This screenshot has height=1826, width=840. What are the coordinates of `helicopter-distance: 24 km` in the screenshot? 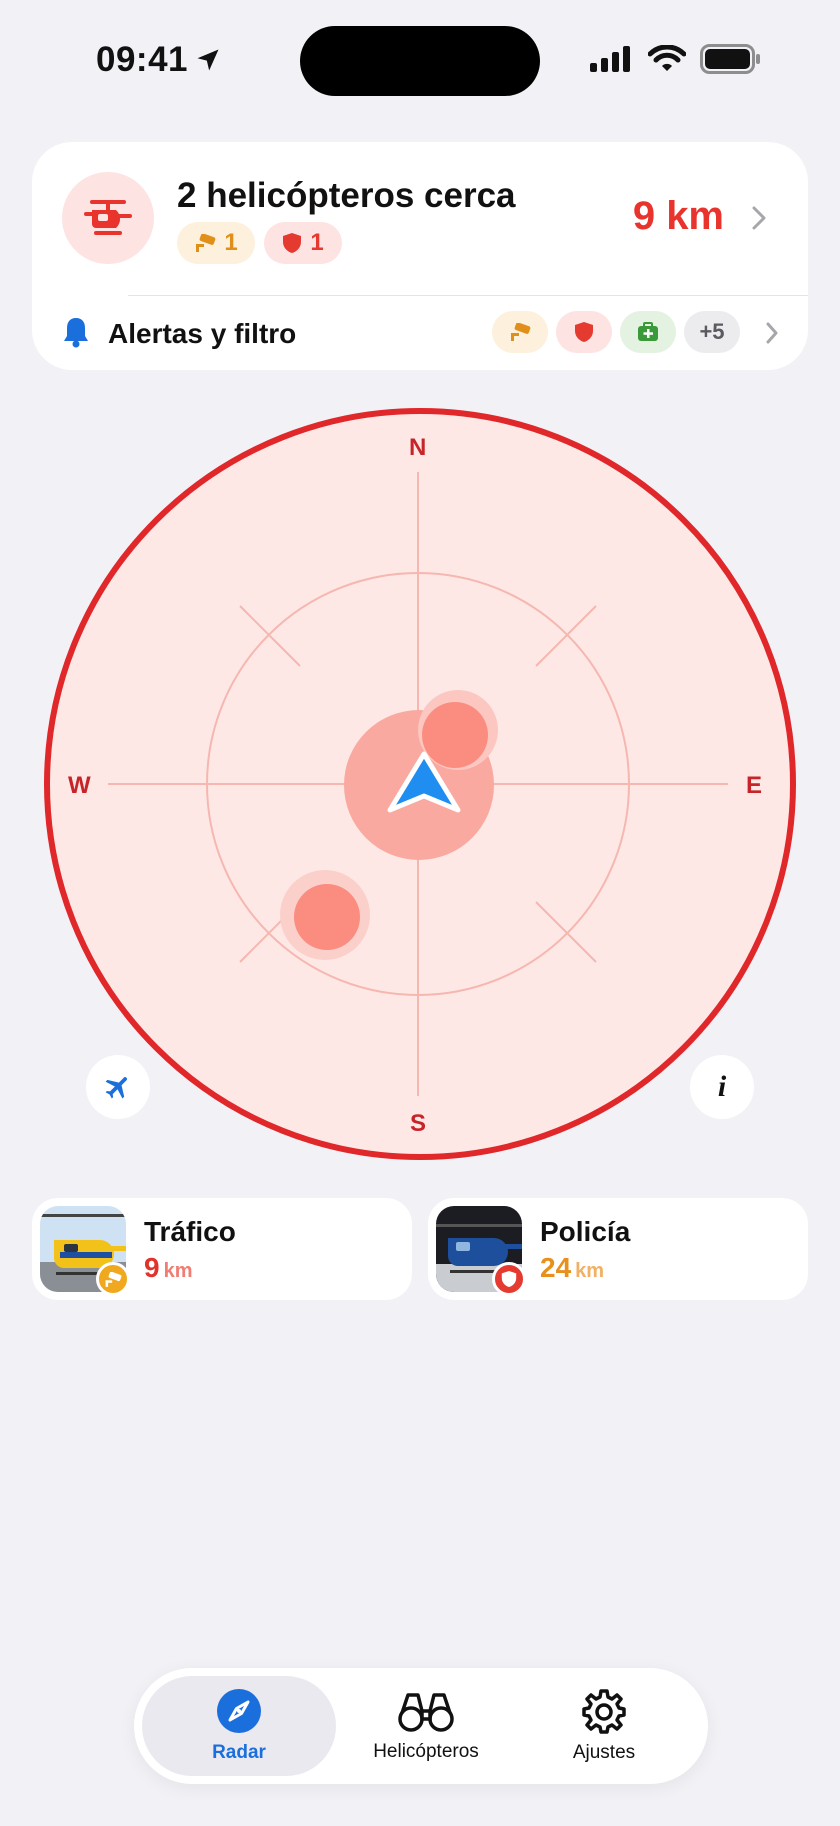 It's located at (572, 1268).